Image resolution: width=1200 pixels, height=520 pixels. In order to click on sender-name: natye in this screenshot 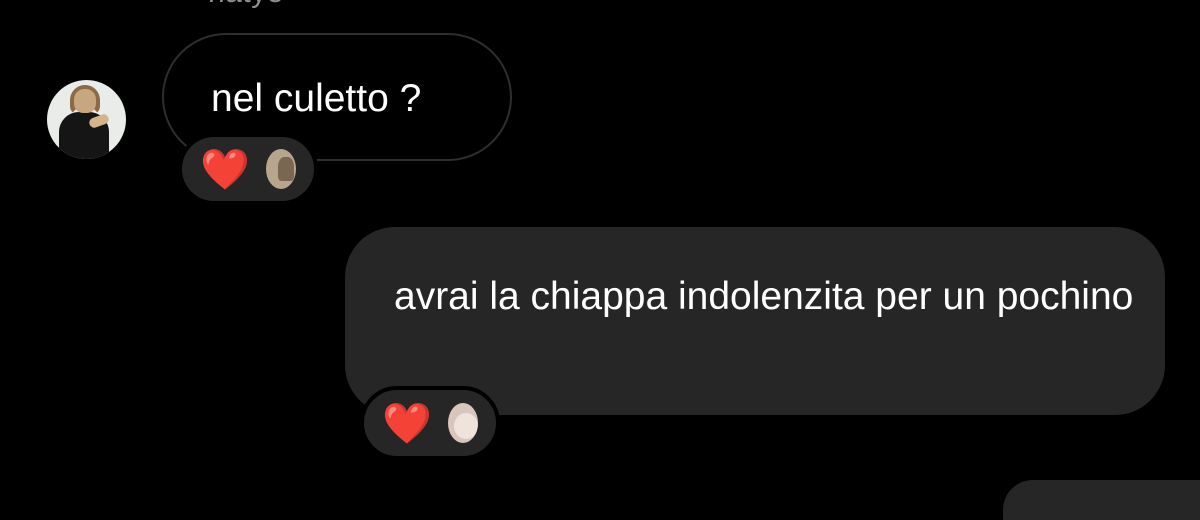, I will do `click(246, 5)`.